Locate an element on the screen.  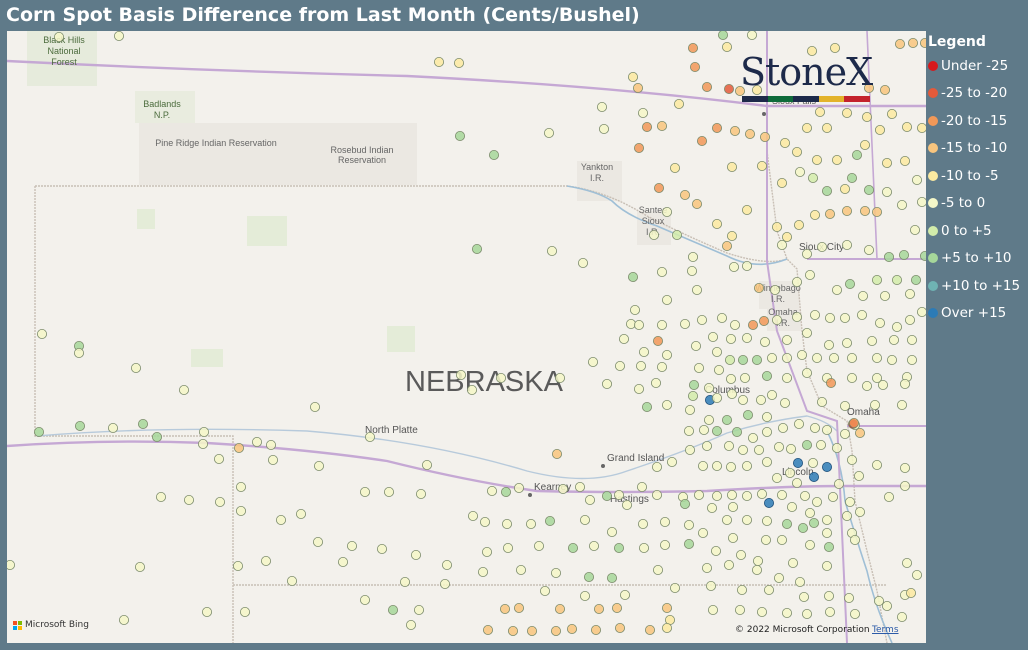
legend-item: +10 to +15 is located at coordinates (978, 286).